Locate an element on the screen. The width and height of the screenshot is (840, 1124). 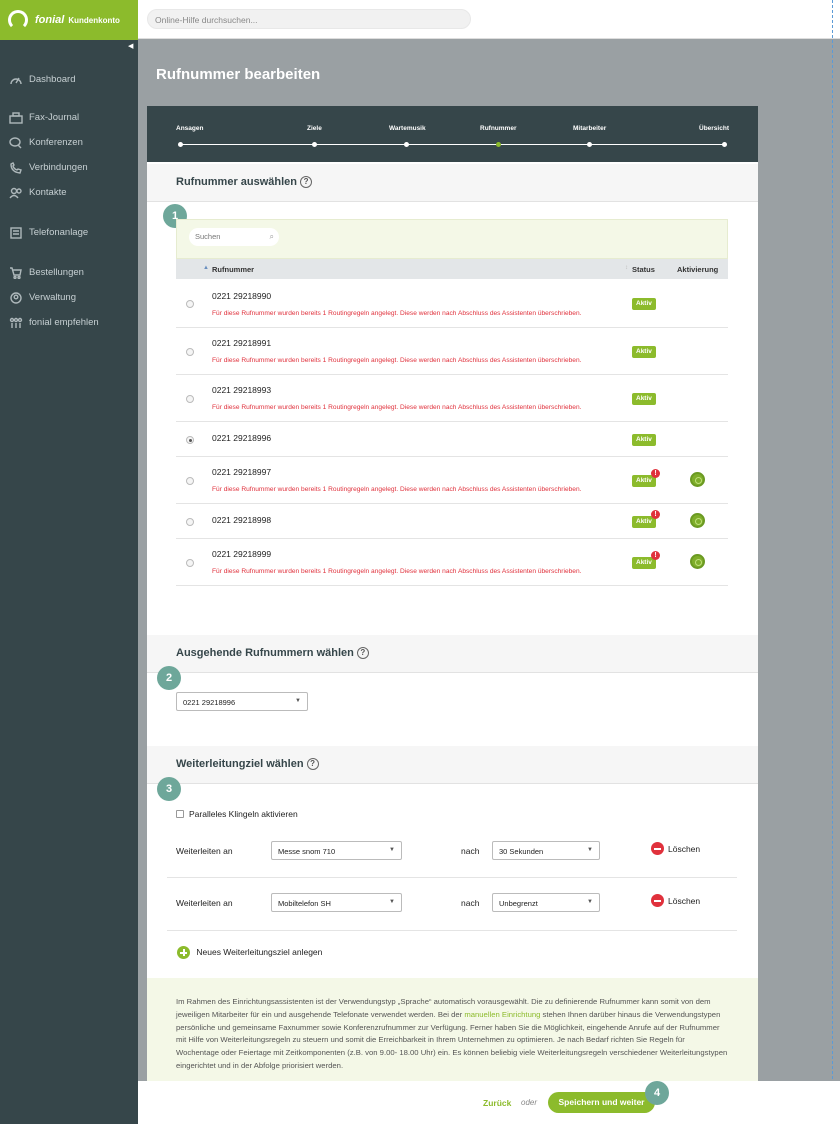
fax-icon is located at coordinates (16, 117).